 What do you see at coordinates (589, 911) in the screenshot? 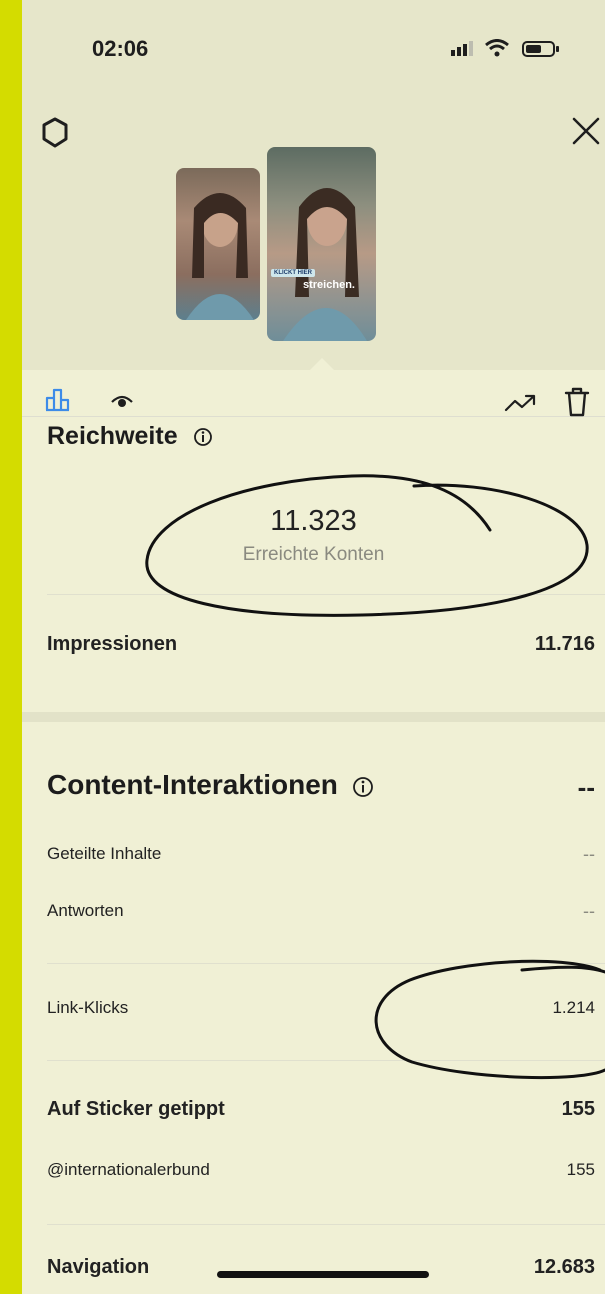
I see `replies-value: --` at bounding box center [589, 911].